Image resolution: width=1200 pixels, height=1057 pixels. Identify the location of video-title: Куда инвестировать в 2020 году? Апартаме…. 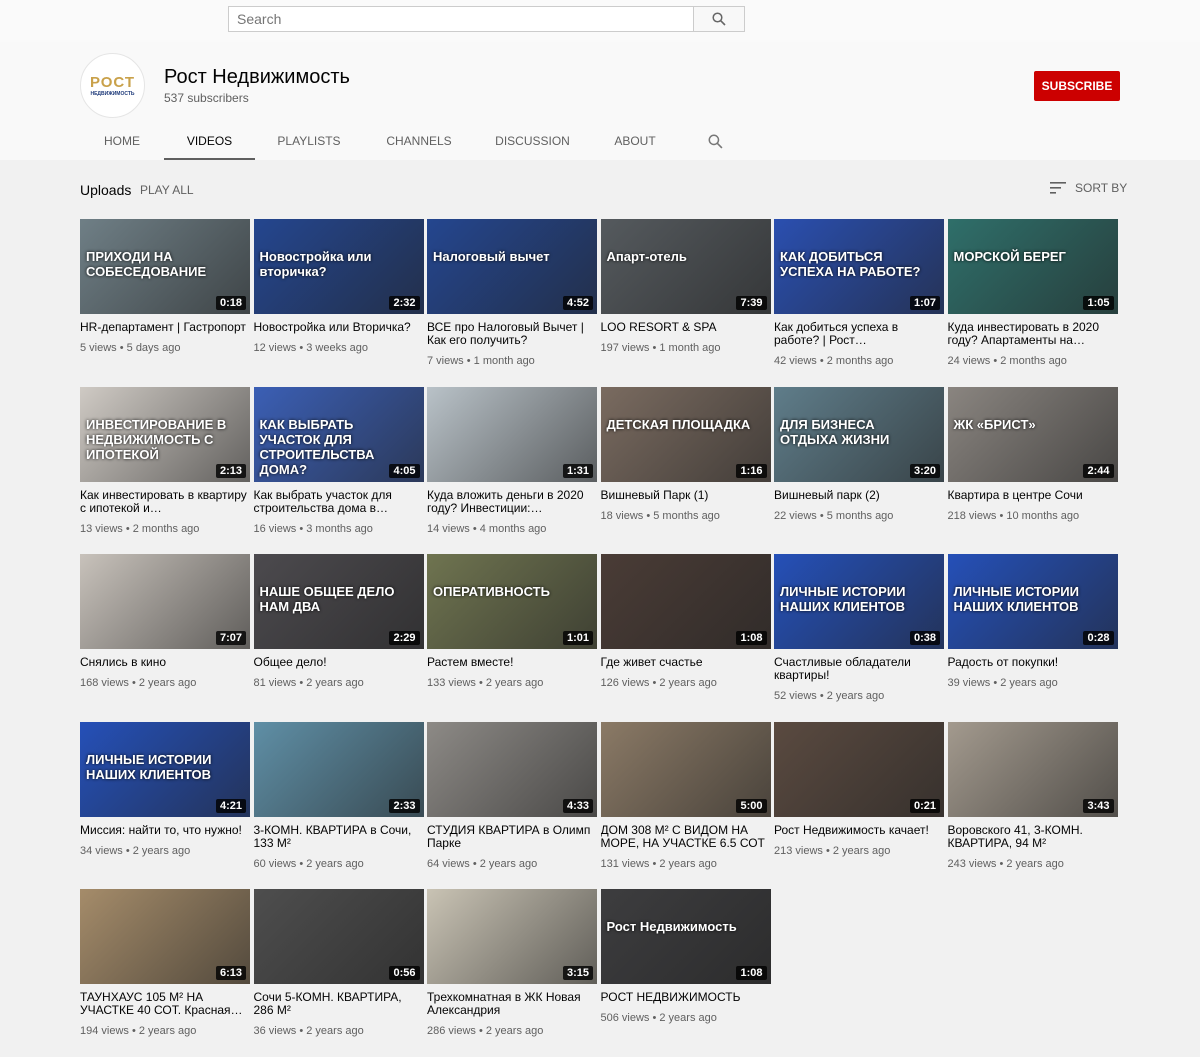
(1033, 334).